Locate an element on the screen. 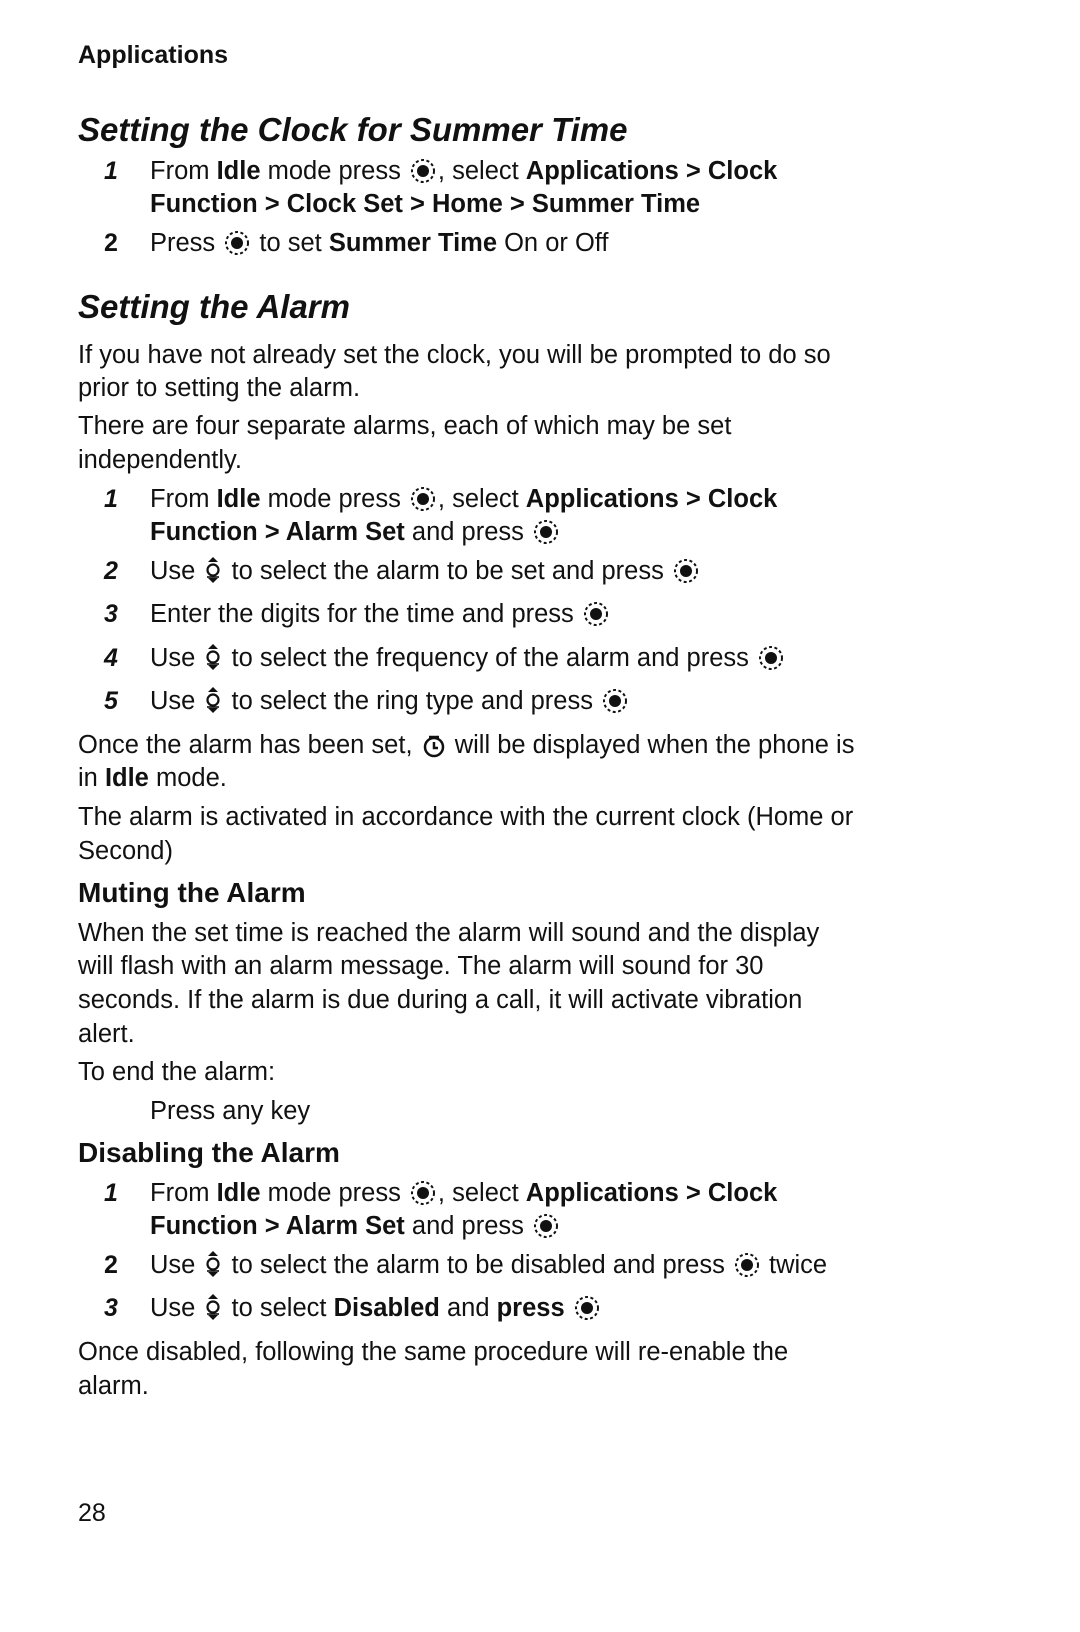  instruction-line: Press any key is located at coordinates (230, 1111).